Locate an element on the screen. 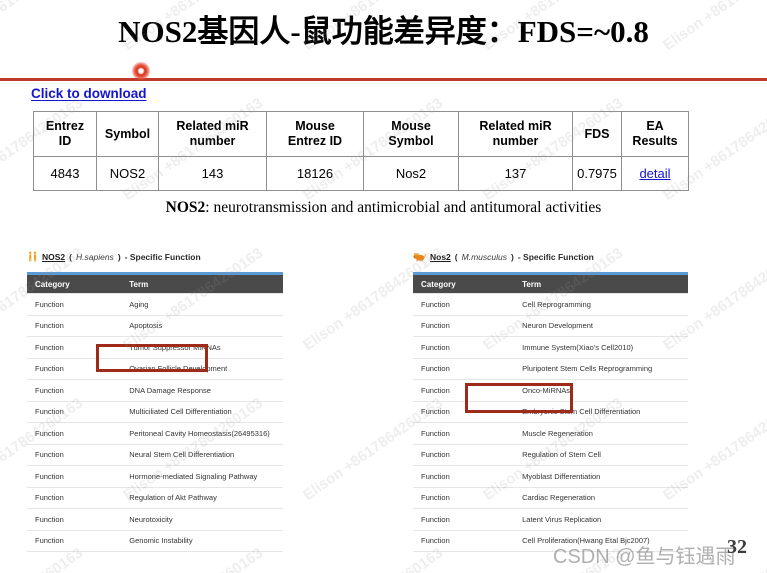  mouse-row-7-category: Function is located at coordinates (464, 455).